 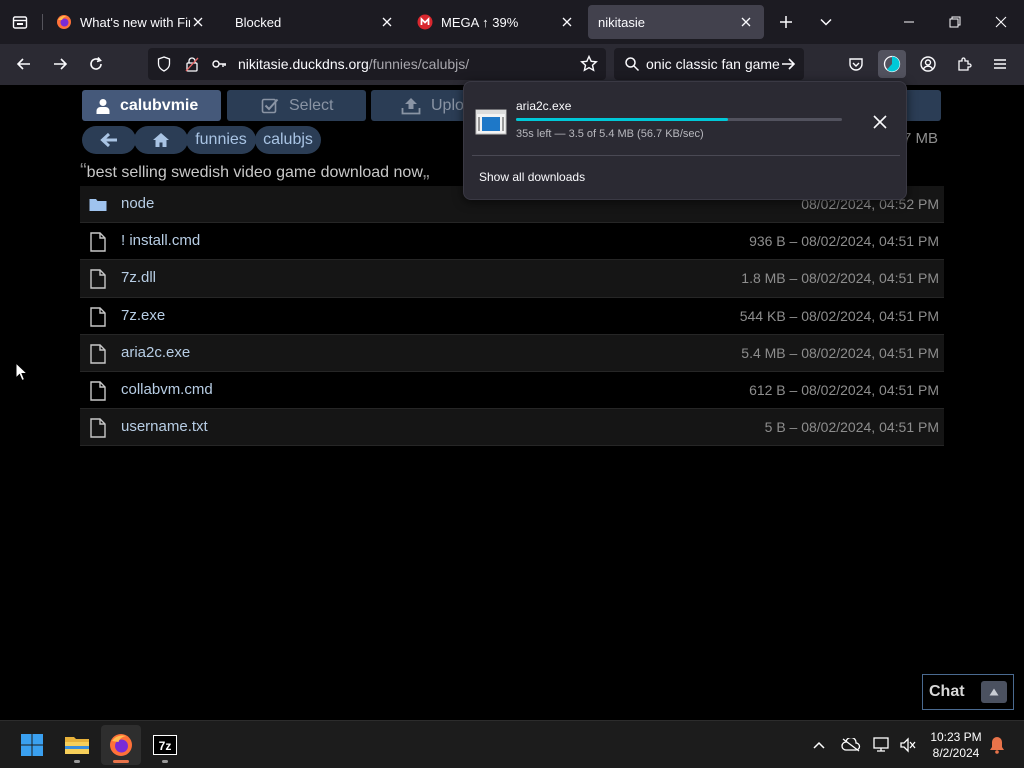 What do you see at coordinates (165, 761) in the screenshot?
I see `app-running-indicator` at bounding box center [165, 761].